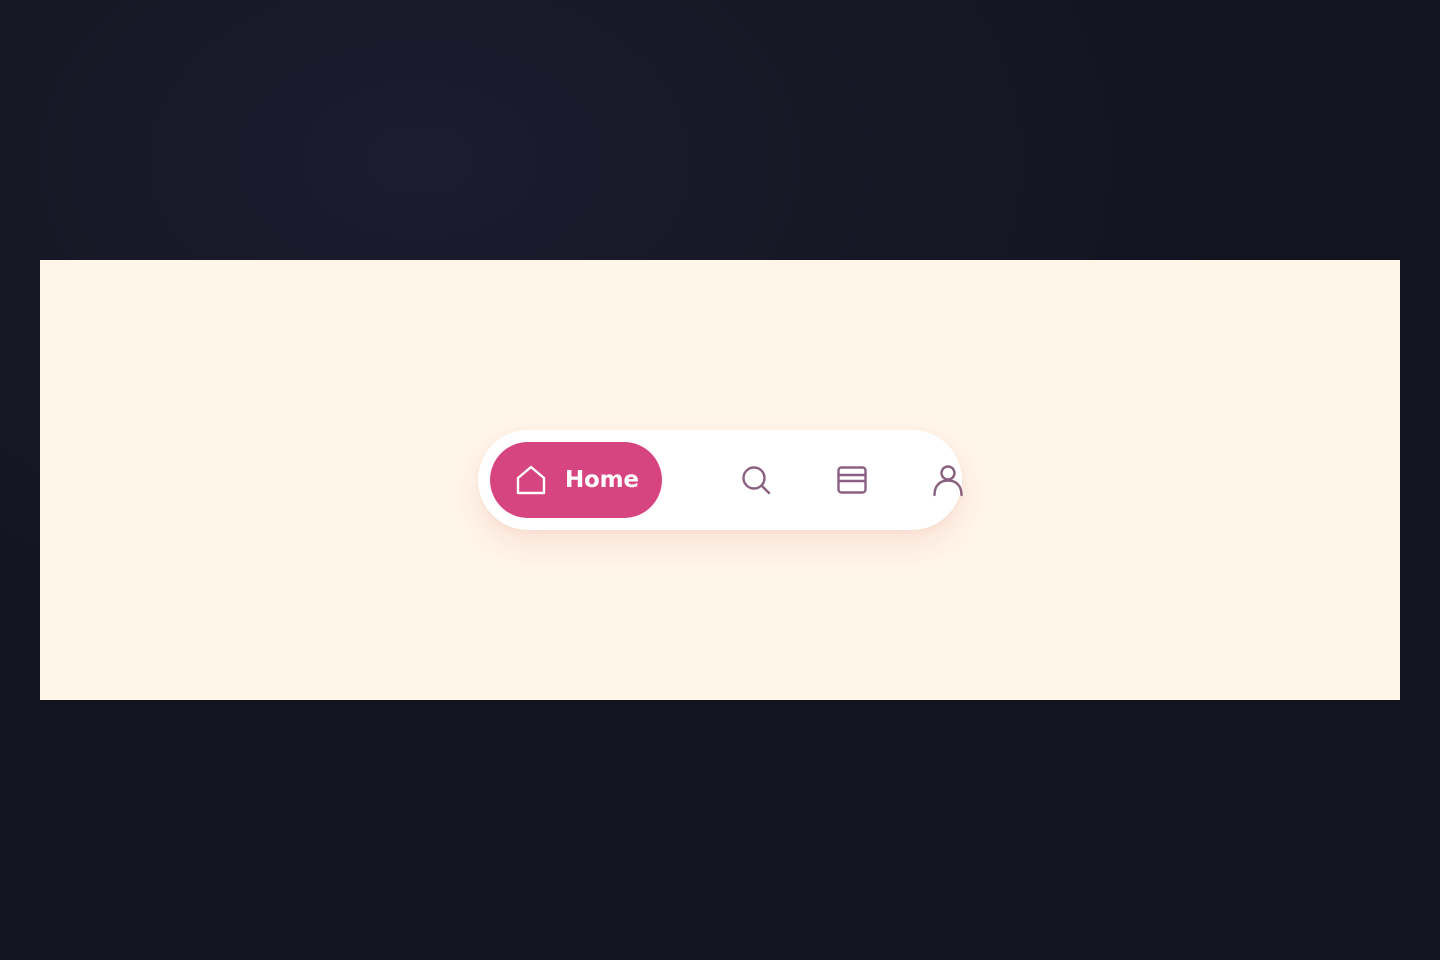 The image size is (1440, 960). I want to click on nav-item-home: Home, so click(576, 480).